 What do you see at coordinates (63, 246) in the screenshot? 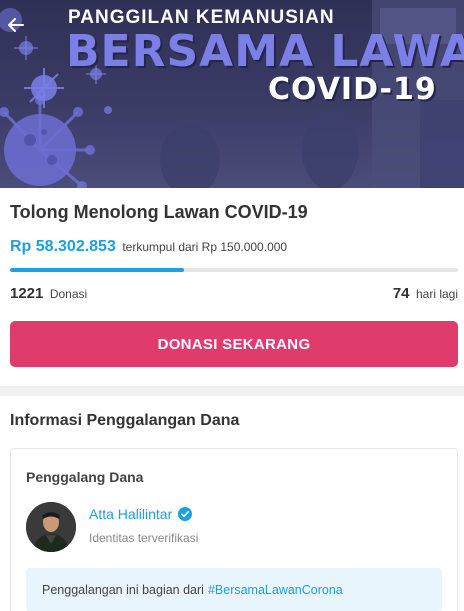
I see `amount-raised: Rp 58.302.853` at bounding box center [63, 246].